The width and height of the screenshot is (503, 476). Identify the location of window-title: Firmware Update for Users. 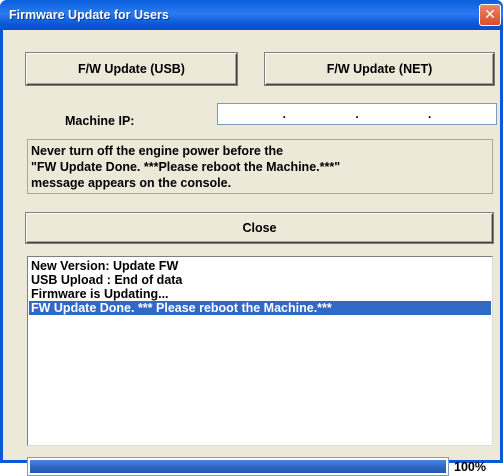
(89, 15).